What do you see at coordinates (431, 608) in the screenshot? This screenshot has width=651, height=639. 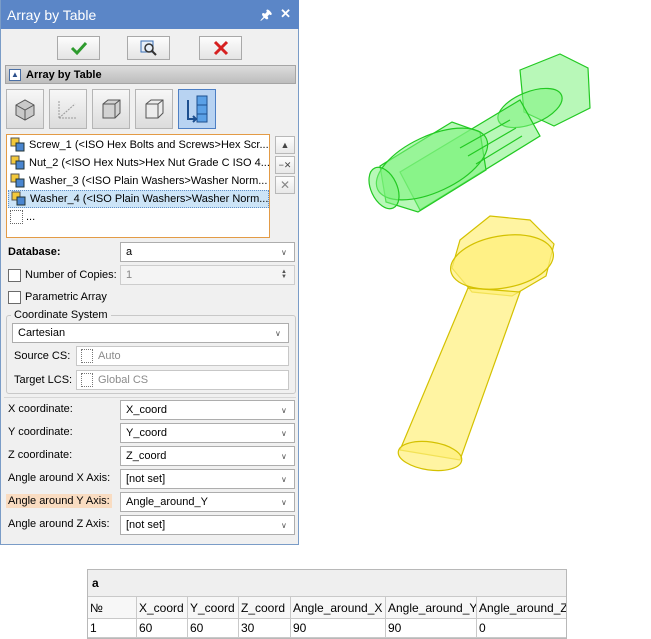 I see `table-header-cell: Angle_around_Y` at bounding box center [431, 608].